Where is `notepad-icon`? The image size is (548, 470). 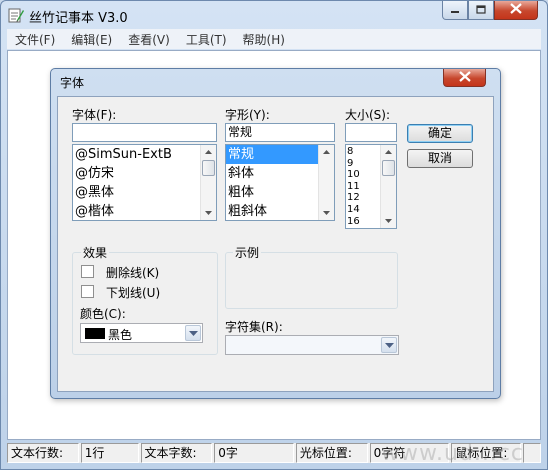 notepad-icon is located at coordinates (16, 15).